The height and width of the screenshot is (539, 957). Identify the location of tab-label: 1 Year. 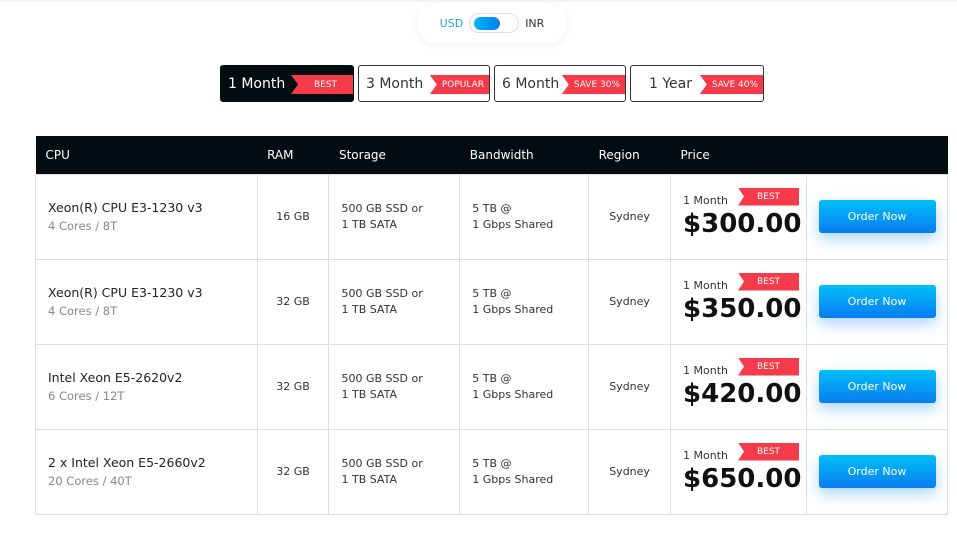
(670, 83).